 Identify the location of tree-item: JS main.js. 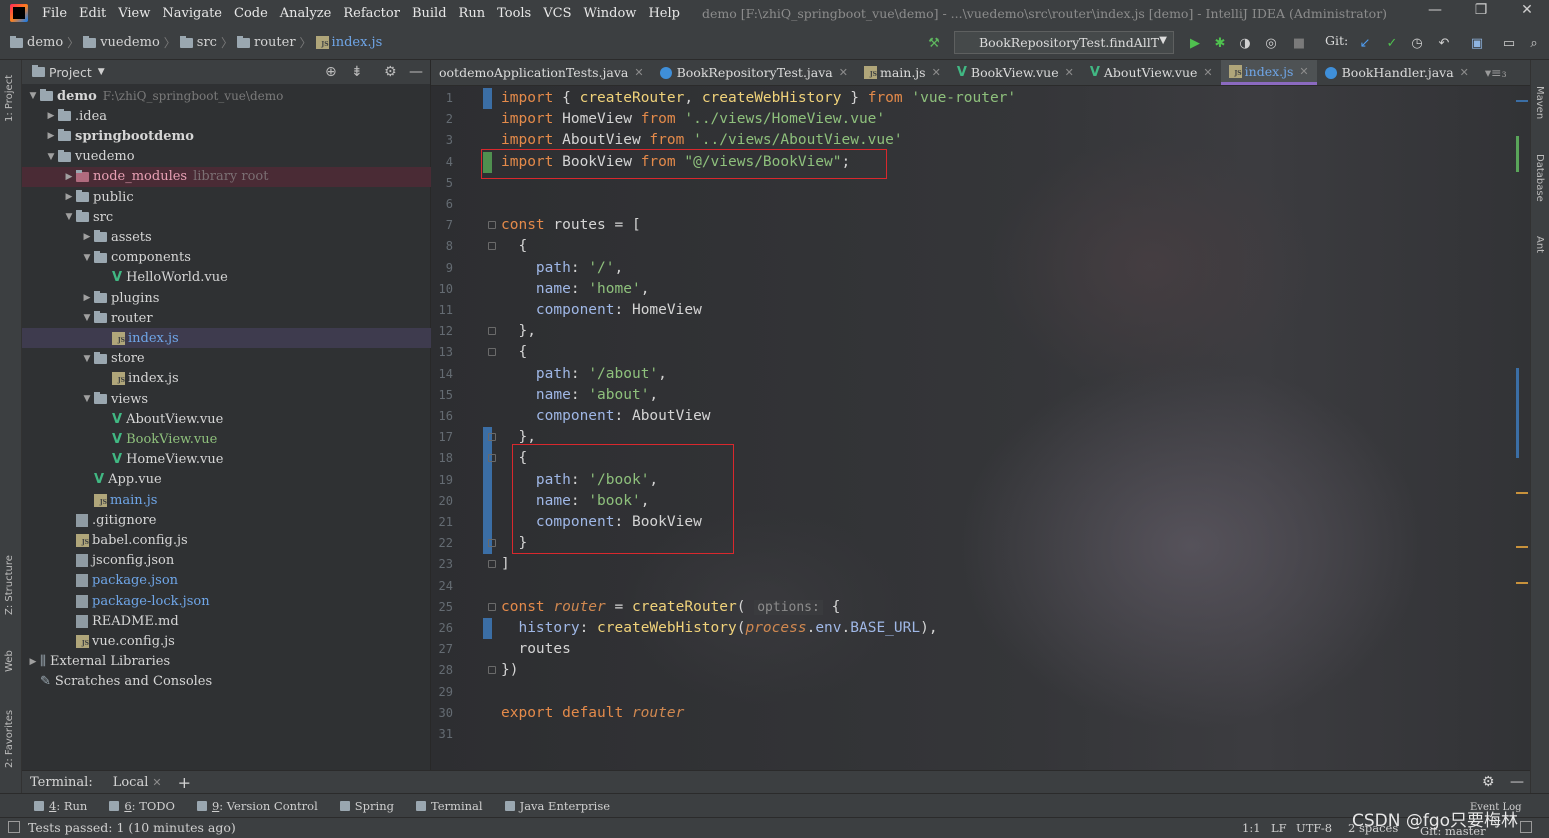
(226, 500).